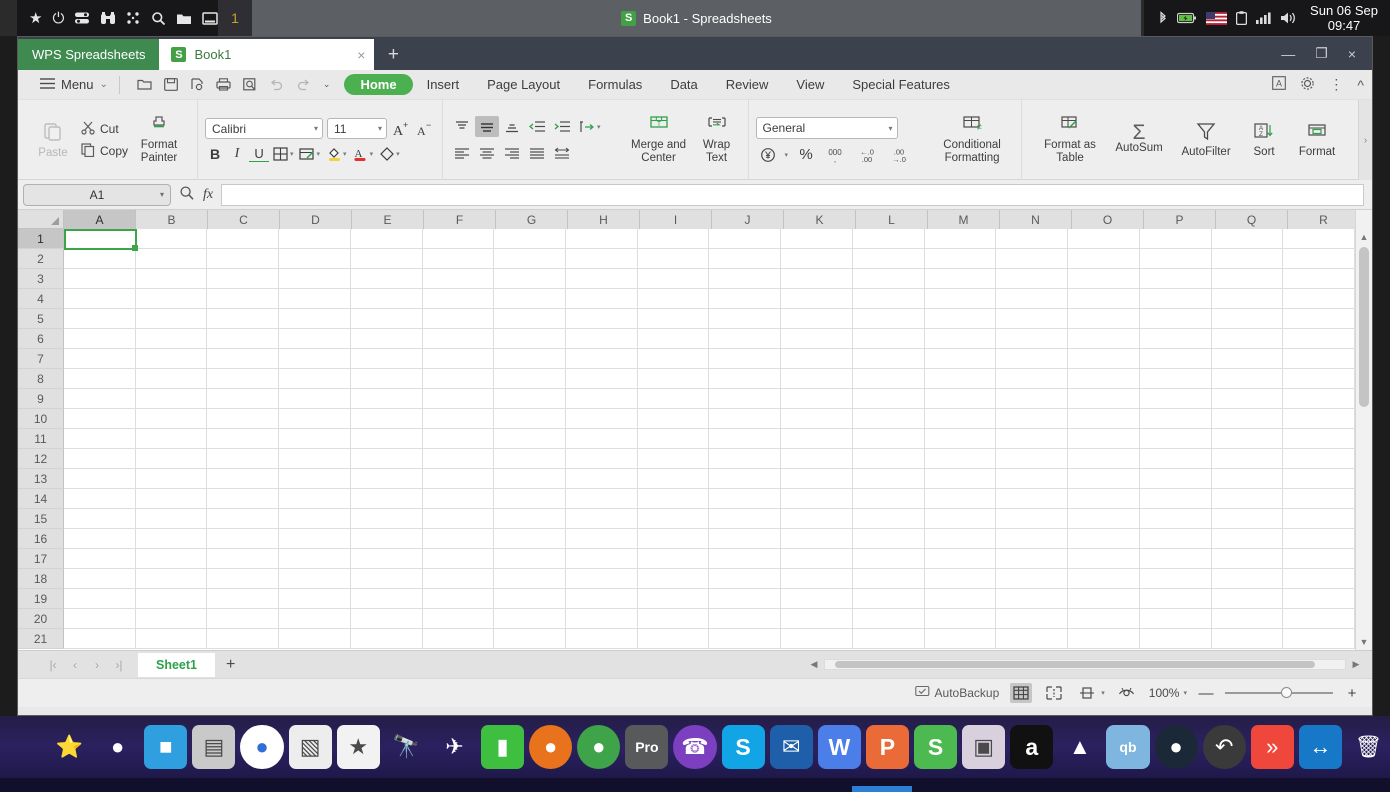 The image size is (1390, 792). Describe the element at coordinates (1224, 747) in the screenshot. I see `undo-app-icon: ↶` at that location.